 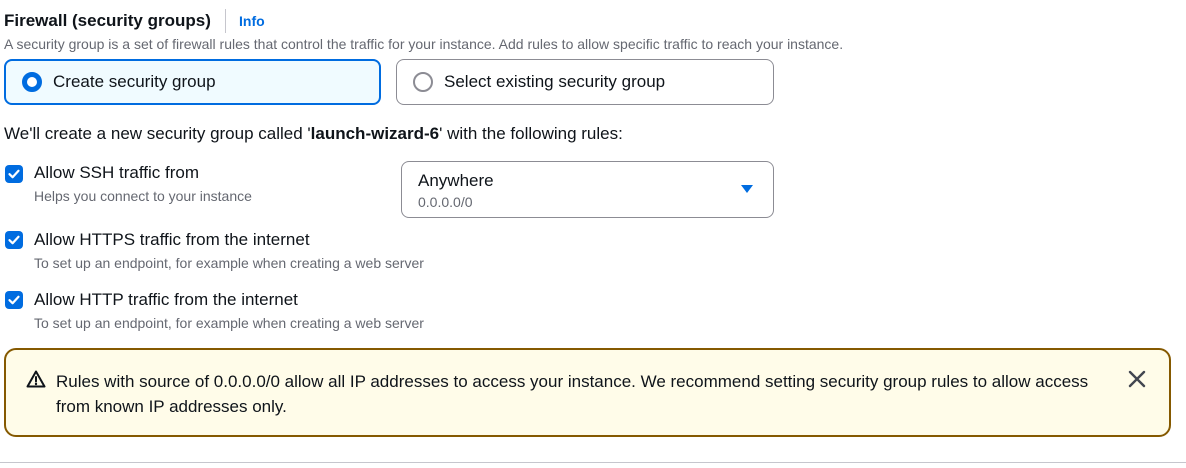 What do you see at coordinates (587, 189) in the screenshot?
I see `ssh-source-select: Anywhere 0.0.0.0/0` at bounding box center [587, 189].